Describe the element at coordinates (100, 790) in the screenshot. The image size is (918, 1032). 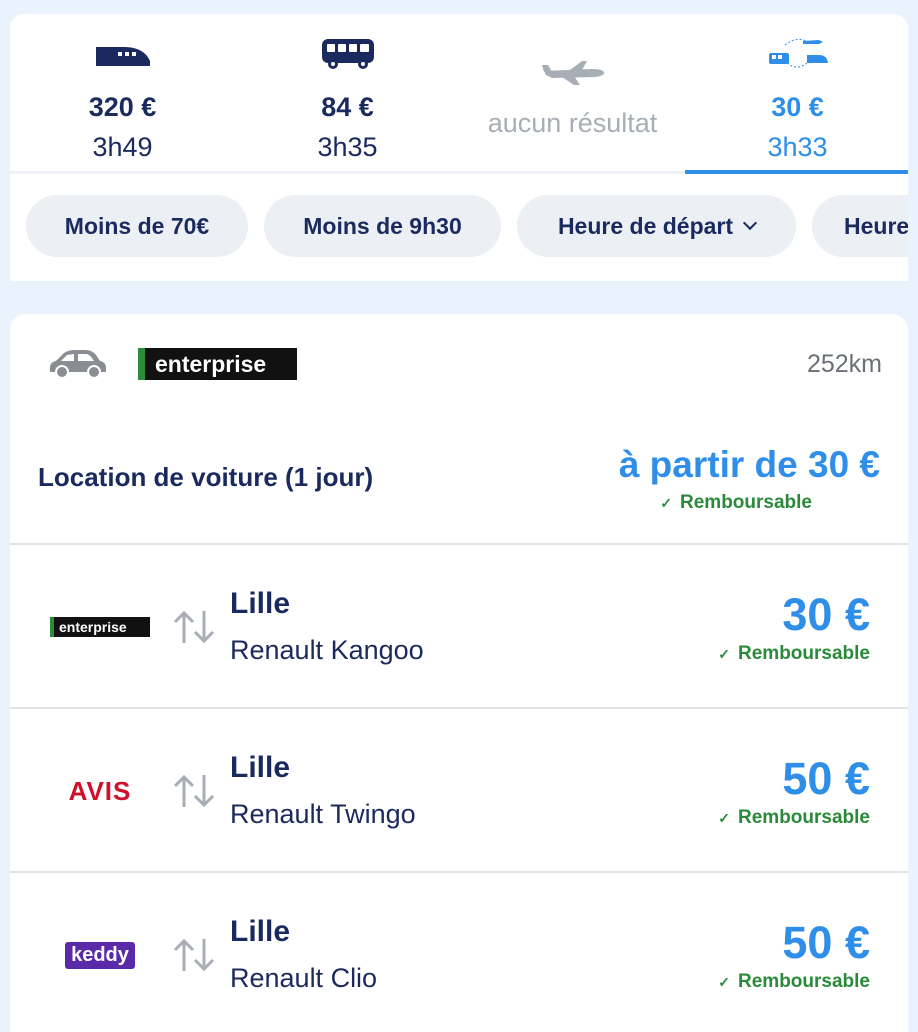
I see `avis-logo: AVIS` at that location.